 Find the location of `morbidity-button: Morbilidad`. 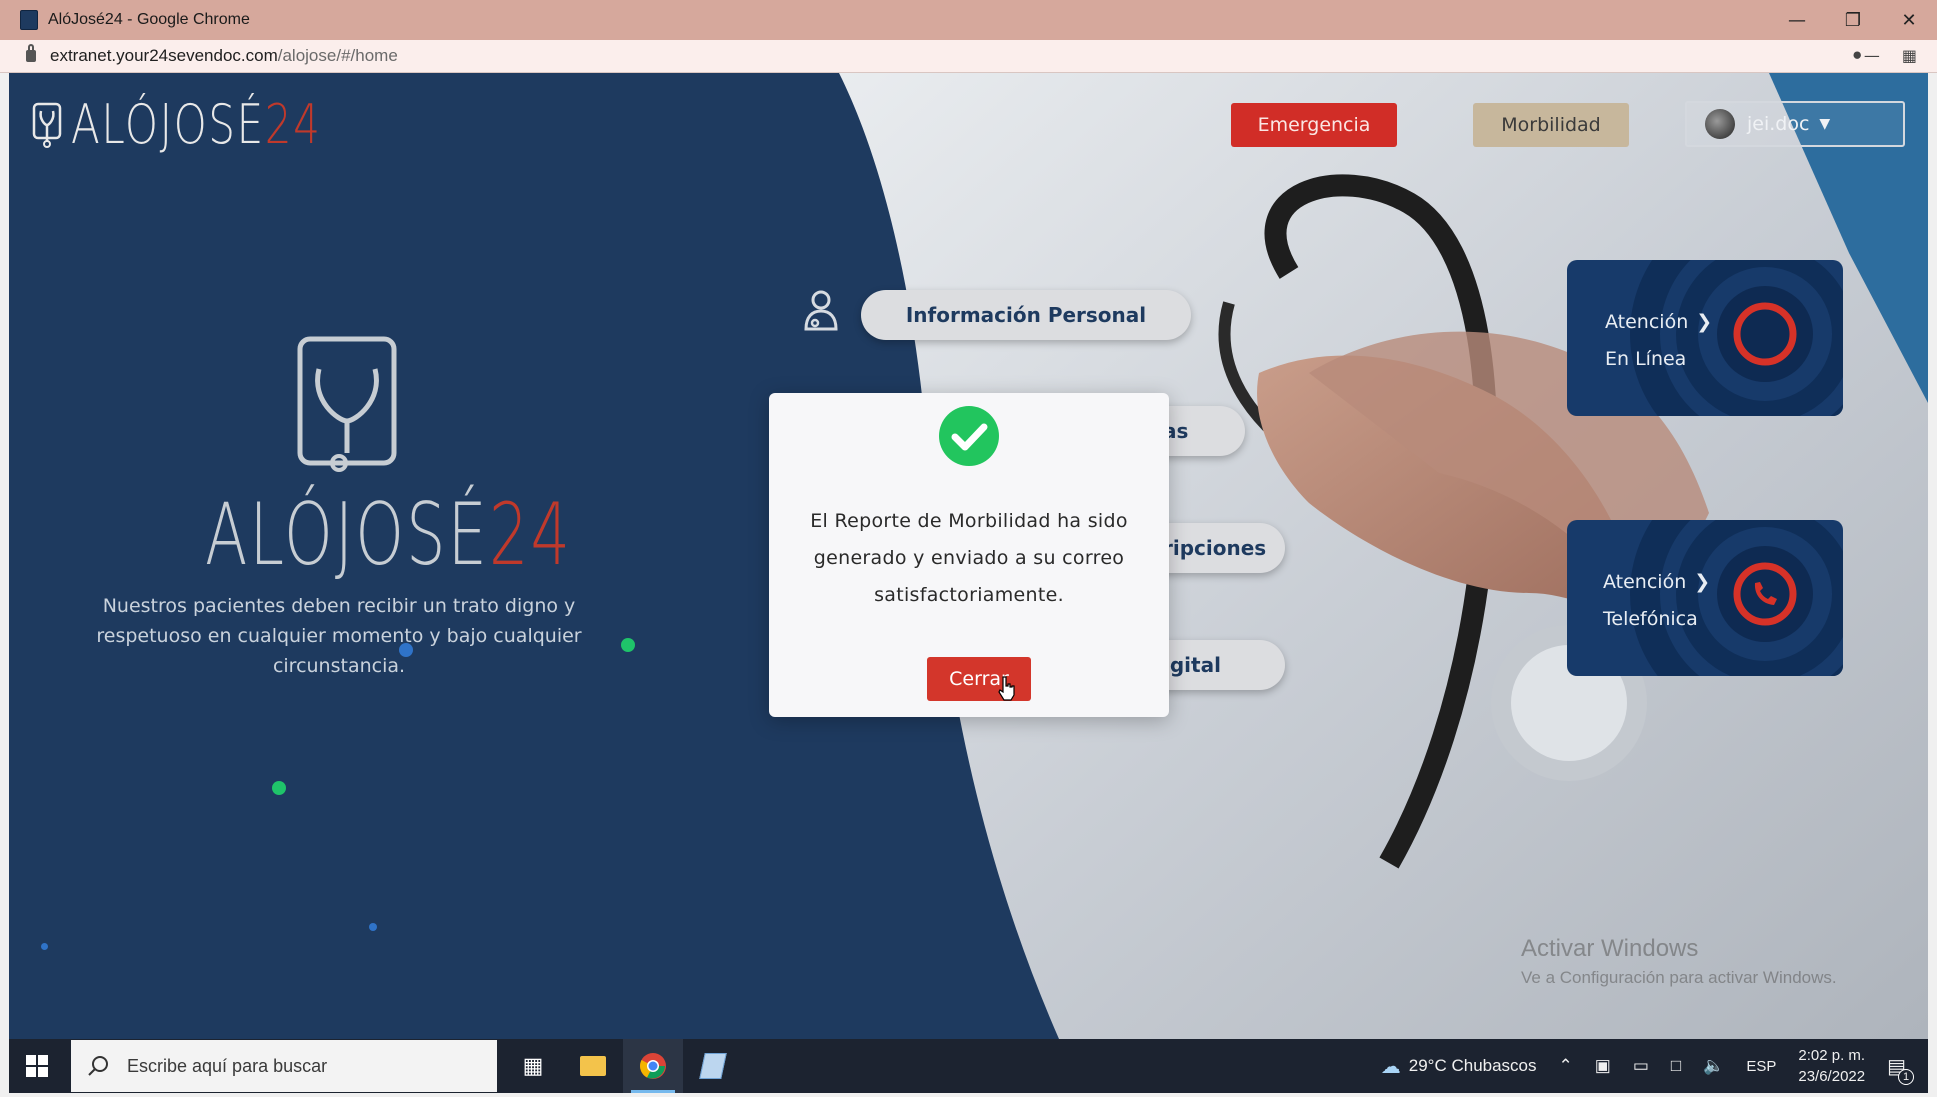

morbidity-button: Morbilidad is located at coordinates (1551, 125).